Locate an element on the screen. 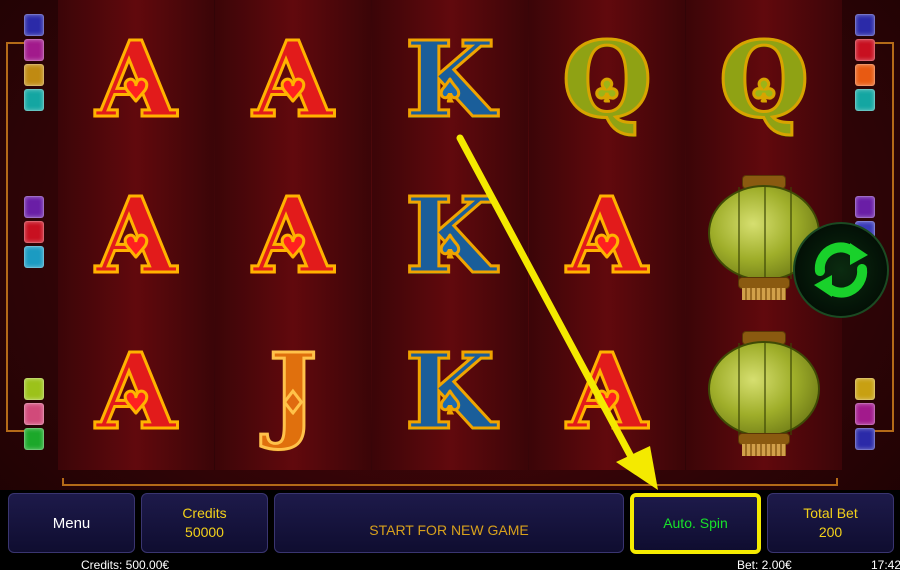 This screenshot has height=570, width=900. menu-button: Menu is located at coordinates (71, 523).